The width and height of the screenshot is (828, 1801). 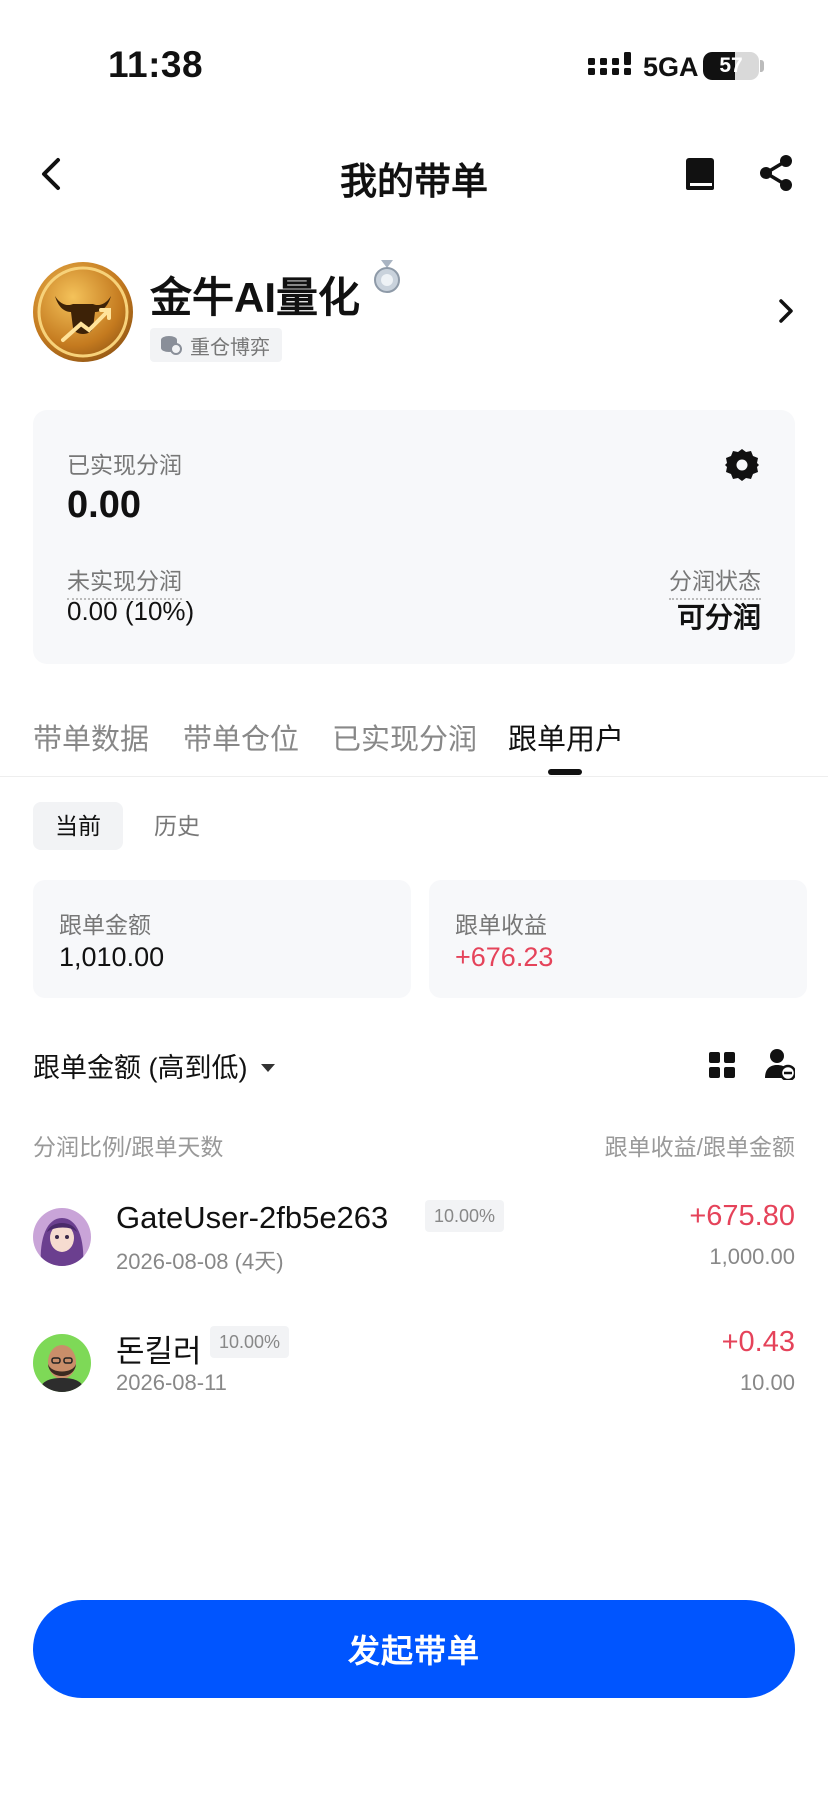 What do you see at coordinates (268, 1067) in the screenshot?
I see `caret-down-icon` at bounding box center [268, 1067].